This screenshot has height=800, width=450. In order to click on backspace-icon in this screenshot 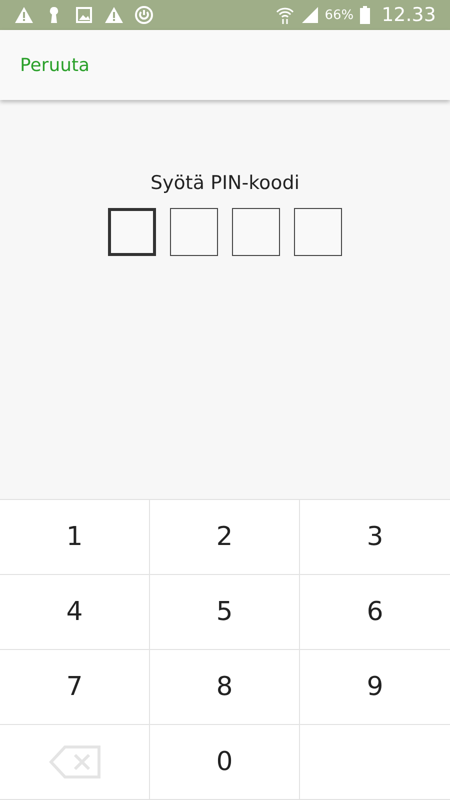, I will do `click(74, 762)`.